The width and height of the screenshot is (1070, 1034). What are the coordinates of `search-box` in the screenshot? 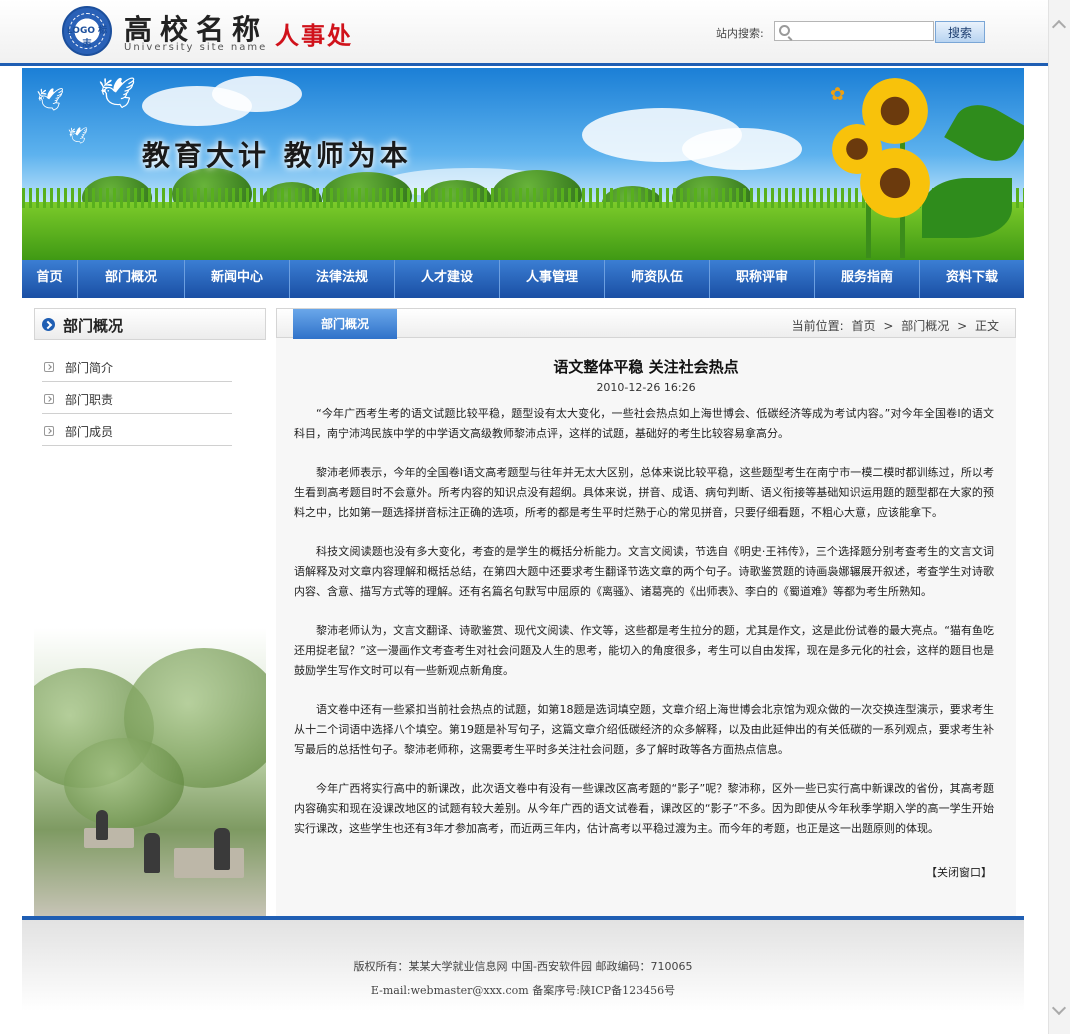 It's located at (854, 31).